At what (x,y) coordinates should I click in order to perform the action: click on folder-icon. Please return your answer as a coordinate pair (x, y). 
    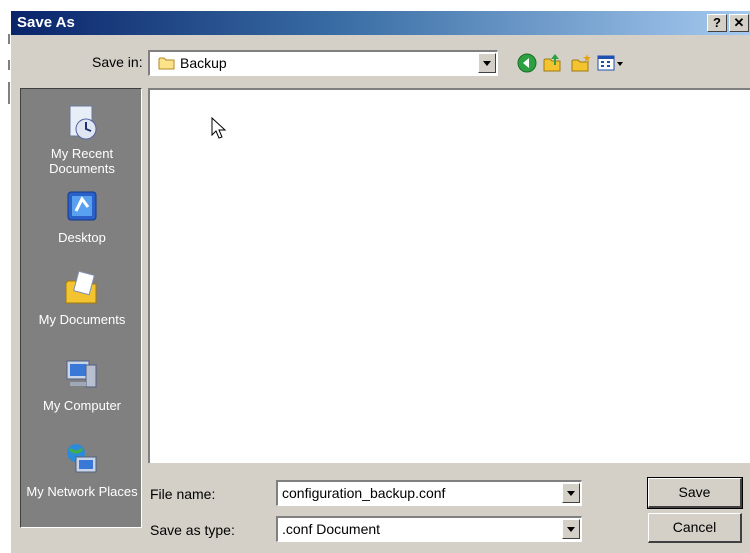
    Looking at the image, I should click on (167, 64).